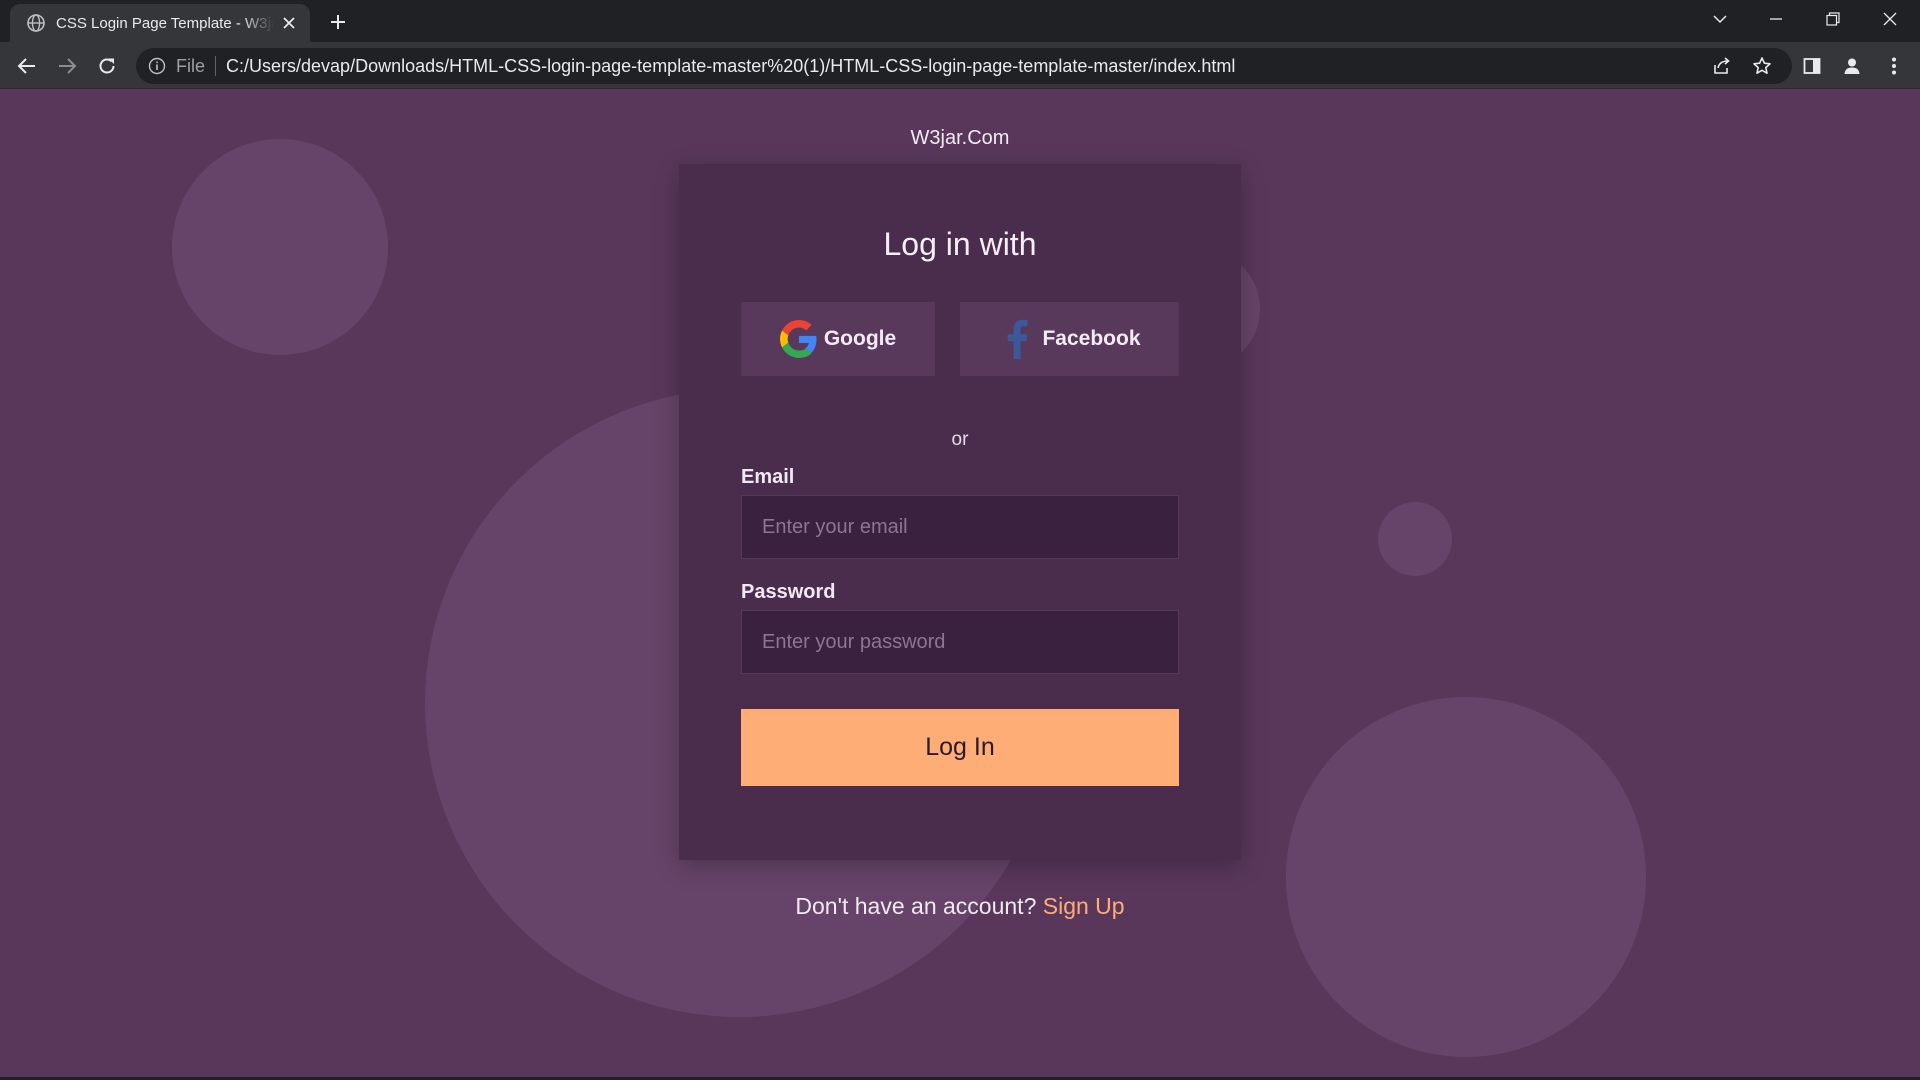  What do you see at coordinates (338, 22) in the screenshot?
I see `plus-icon` at bounding box center [338, 22].